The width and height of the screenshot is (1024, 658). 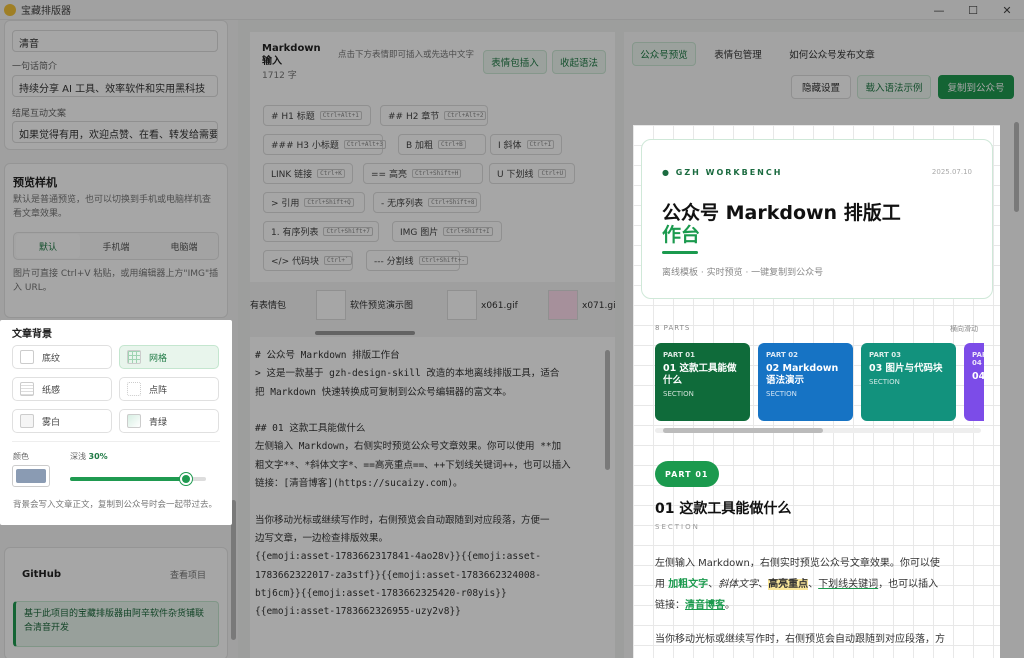 What do you see at coordinates (782, 355) in the screenshot?
I see `part-num: PART 02` at bounding box center [782, 355].